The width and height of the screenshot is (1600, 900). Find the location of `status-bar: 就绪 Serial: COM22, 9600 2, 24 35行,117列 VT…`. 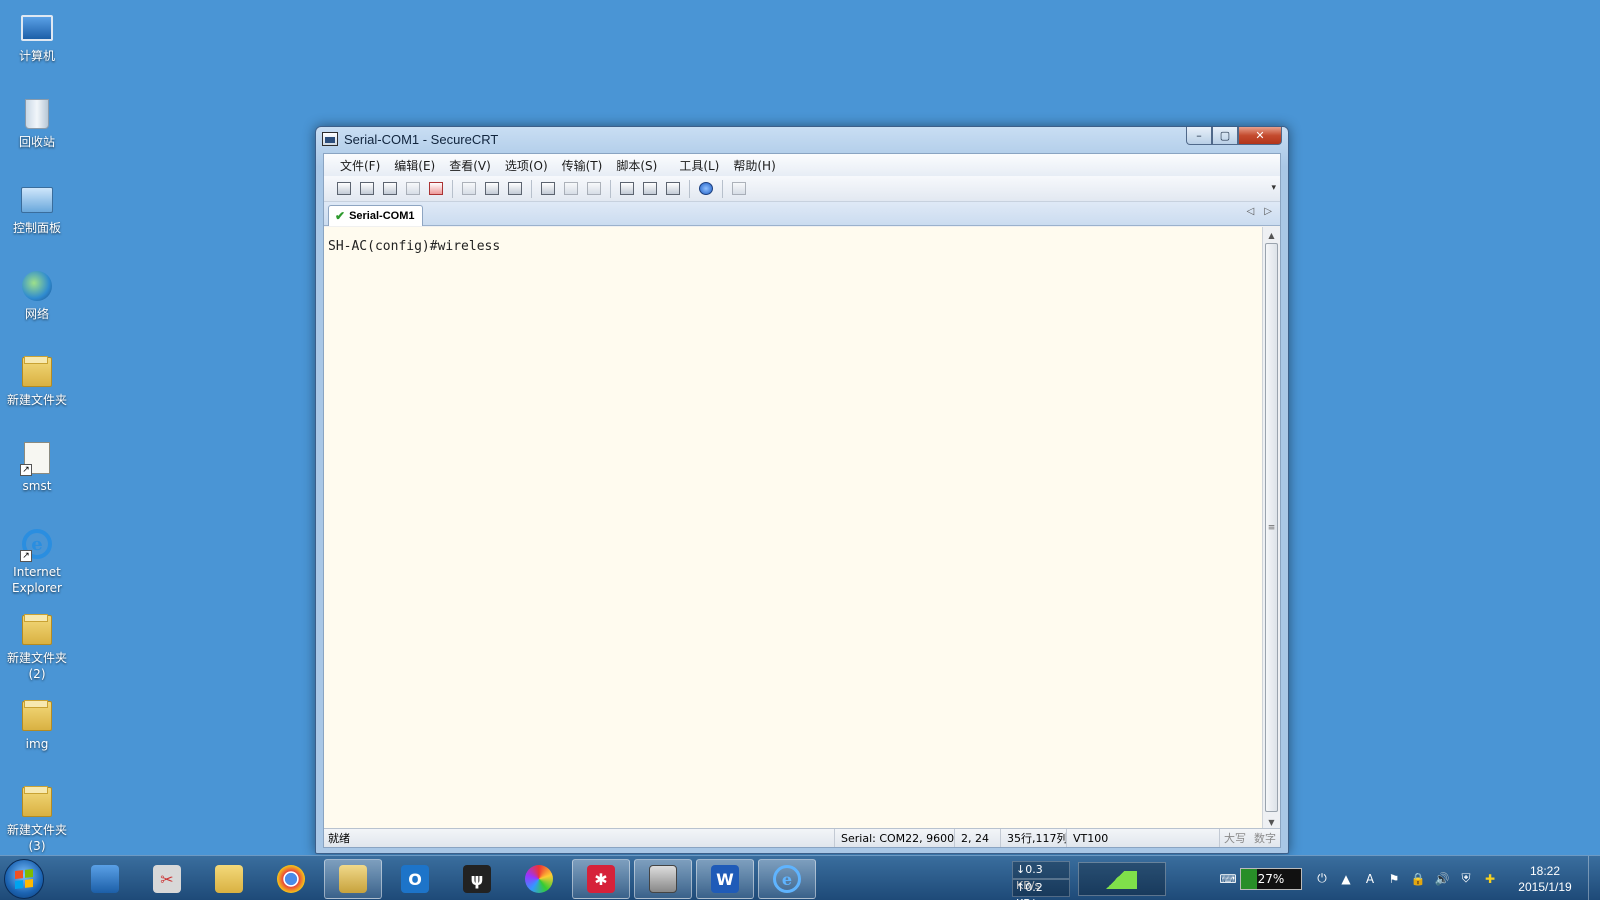

status-bar: 就绪 Serial: COM22, 9600 2, 24 35行,117列 VT… is located at coordinates (802, 837).